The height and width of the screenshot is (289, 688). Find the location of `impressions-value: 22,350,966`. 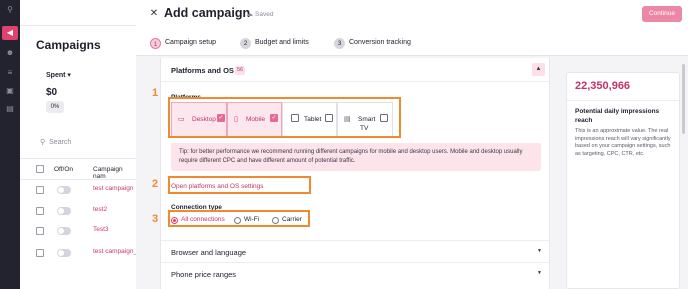

impressions-value: 22,350,966 is located at coordinates (603, 86).